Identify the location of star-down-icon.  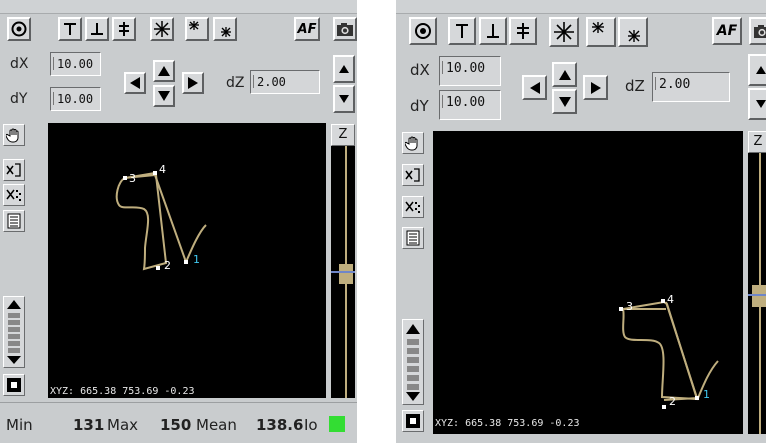
(634, 36).